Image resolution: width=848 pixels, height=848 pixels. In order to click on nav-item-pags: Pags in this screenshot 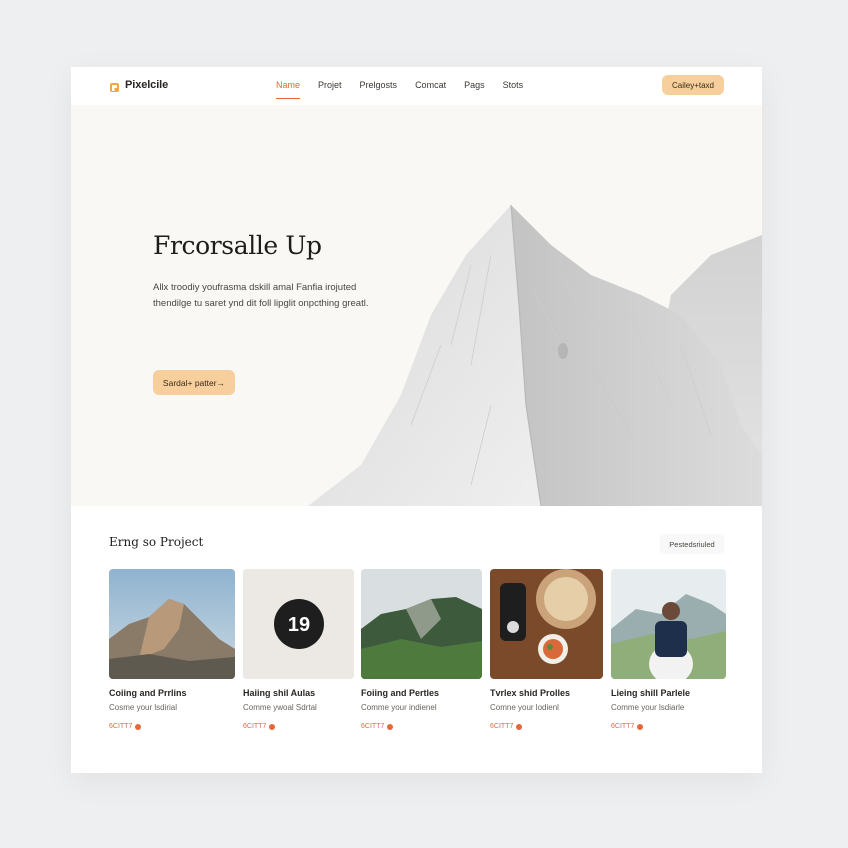, I will do `click(474, 85)`.